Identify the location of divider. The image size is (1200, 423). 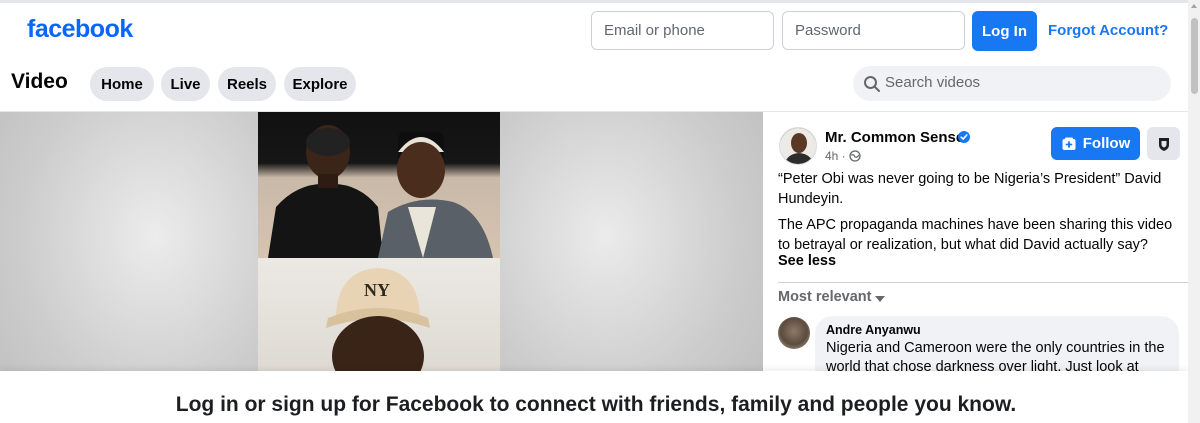
(983, 282).